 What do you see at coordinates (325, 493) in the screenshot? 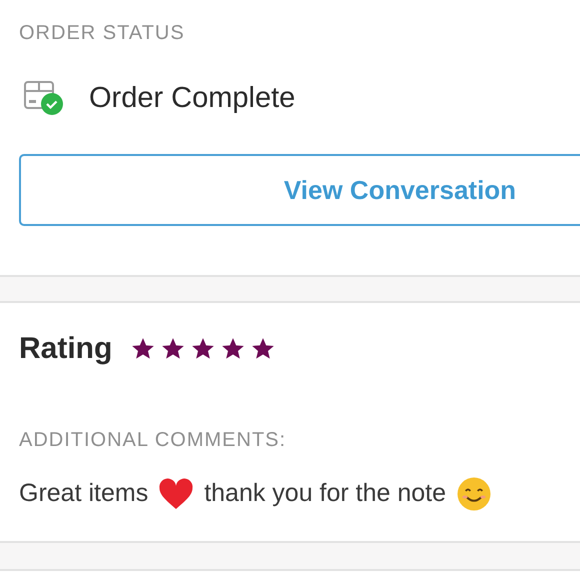
I see `comment-text: thank you for the note` at bounding box center [325, 493].